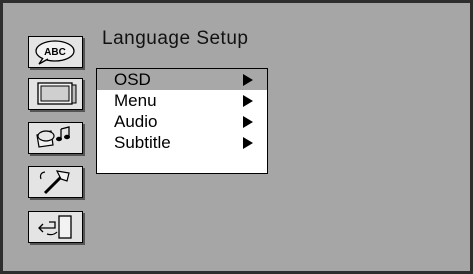  What do you see at coordinates (132, 79) in the screenshot?
I see `menu-item-label: OSD` at bounding box center [132, 79].